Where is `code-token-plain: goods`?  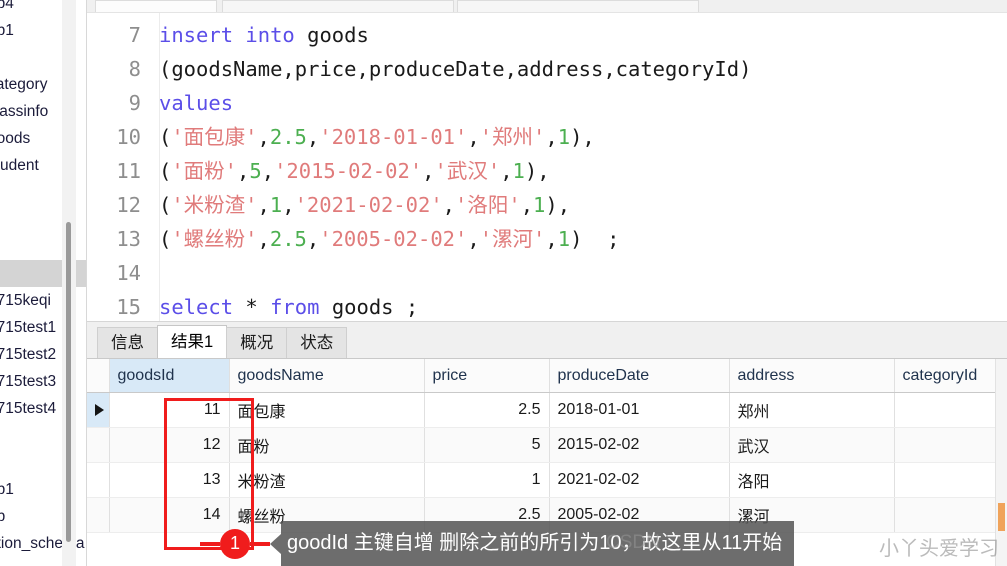
code-token-plain: goods is located at coordinates (338, 35).